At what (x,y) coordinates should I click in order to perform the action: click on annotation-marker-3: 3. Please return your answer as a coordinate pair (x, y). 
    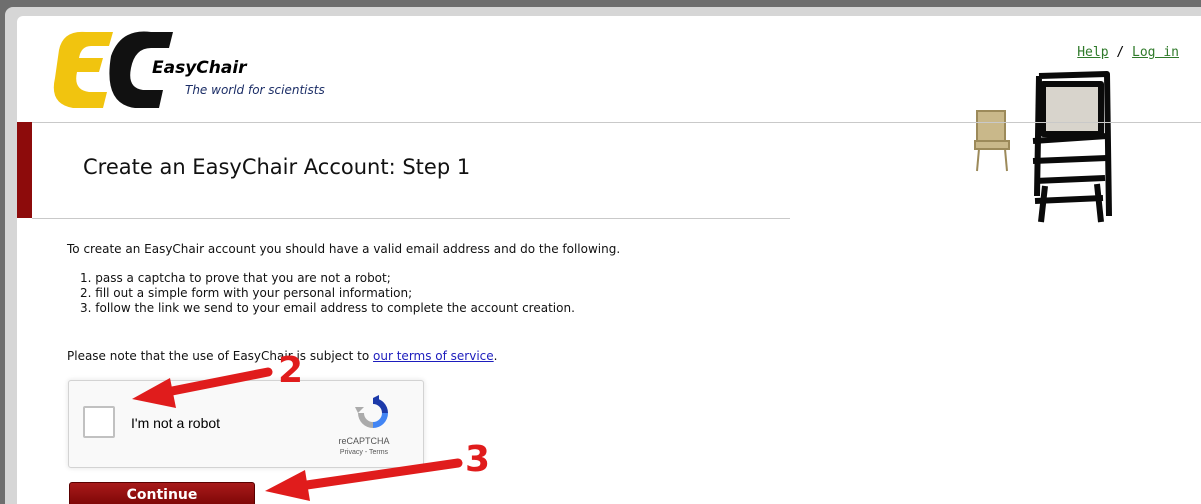
    Looking at the image, I should click on (478, 459).